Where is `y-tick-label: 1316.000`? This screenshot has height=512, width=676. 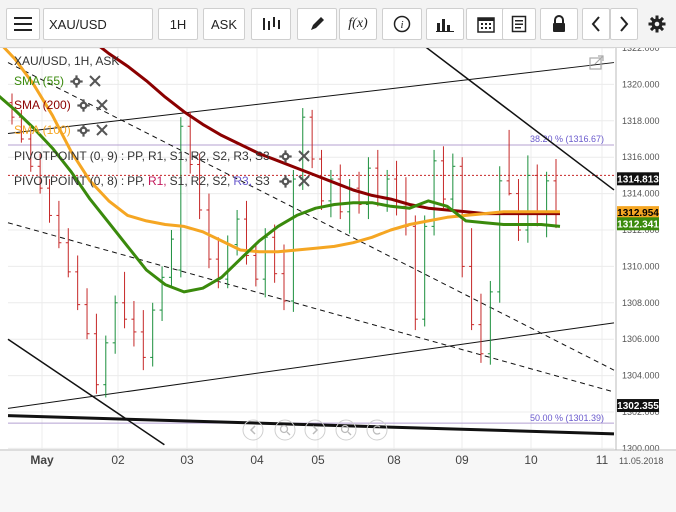 y-tick-label: 1316.000 is located at coordinates (641, 157).